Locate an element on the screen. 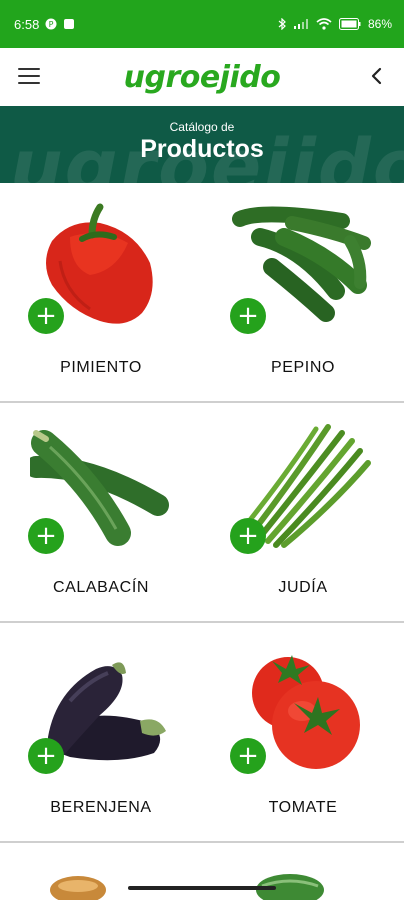 The height and width of the screenshot is (900, 404). battery-icon is located at coordinates (349, 24).